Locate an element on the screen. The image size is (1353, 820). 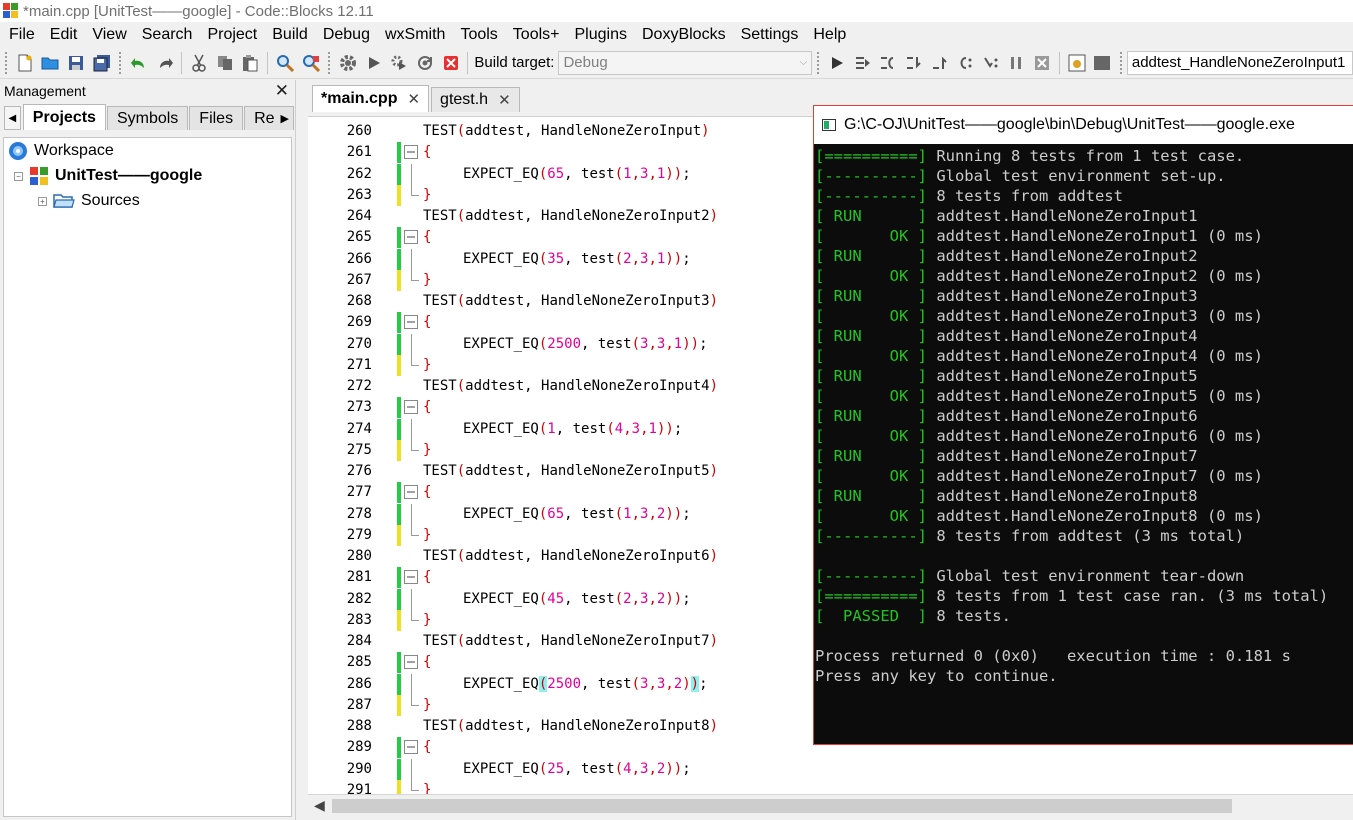
copy-icon is located at coordinates (225, 63).